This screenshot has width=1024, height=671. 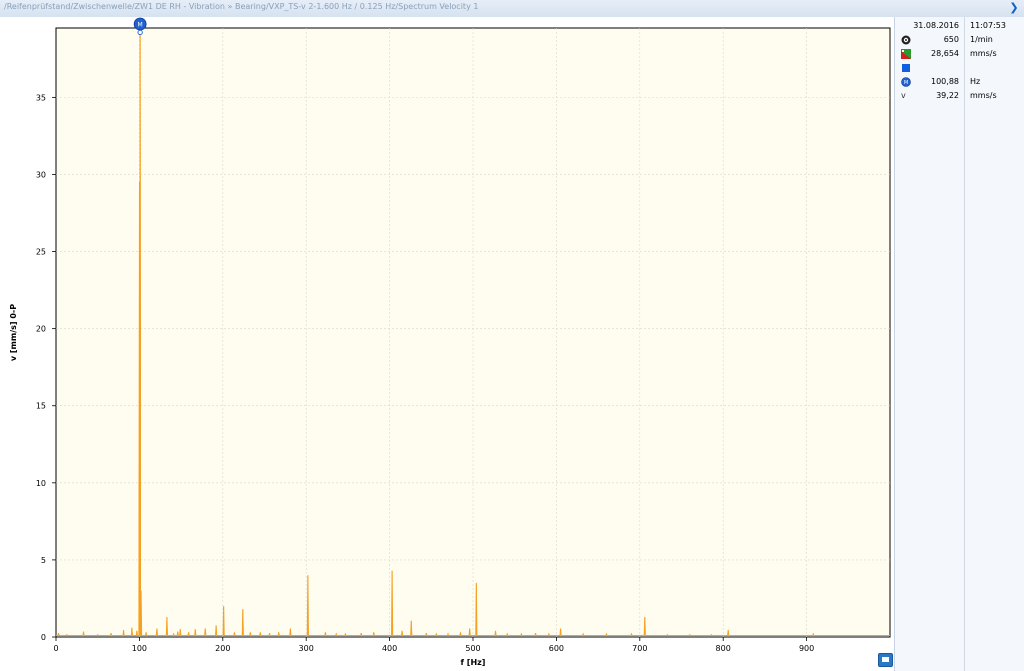 What do you see at coordinates (1014, 8) in the screenshot?
I see `chevron-right-icon: ❯` at bounding box center [1014, 8].